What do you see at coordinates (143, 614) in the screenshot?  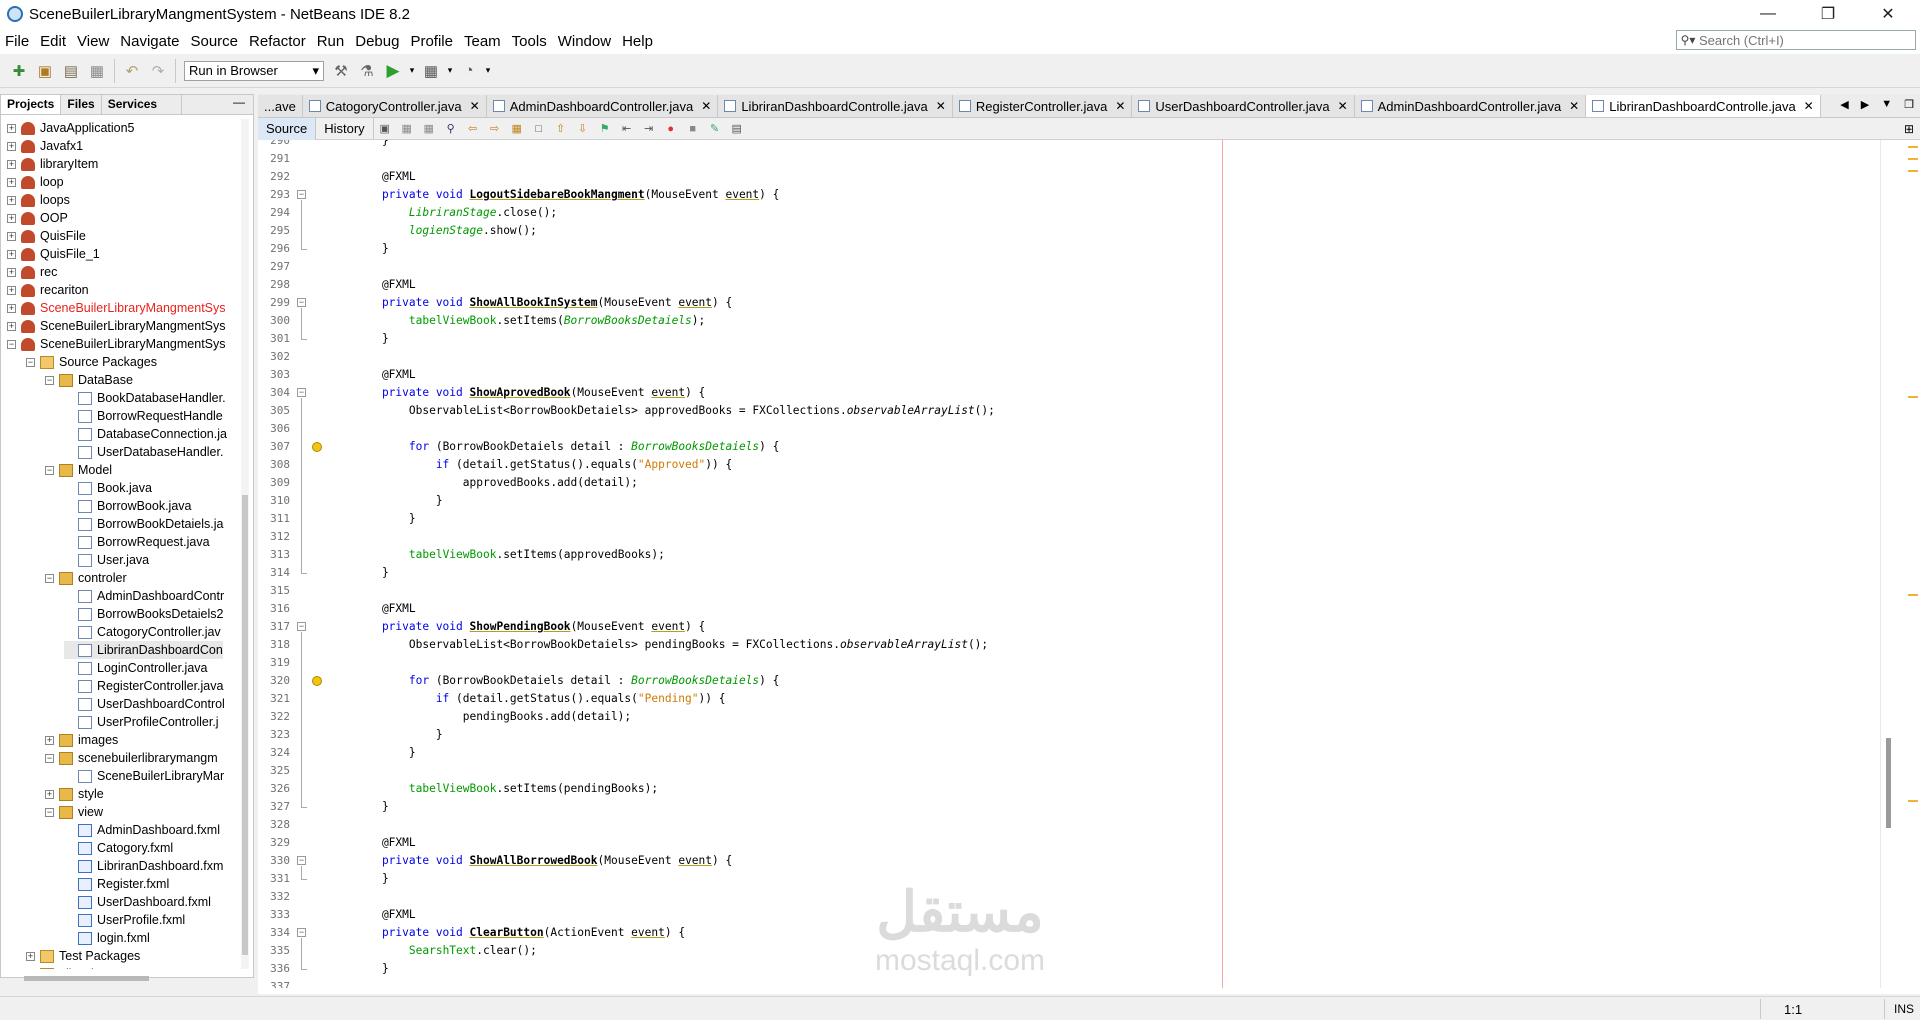 I see `tree-item: BorrowBooksDetaiels2` at bounding box center [143, 614].